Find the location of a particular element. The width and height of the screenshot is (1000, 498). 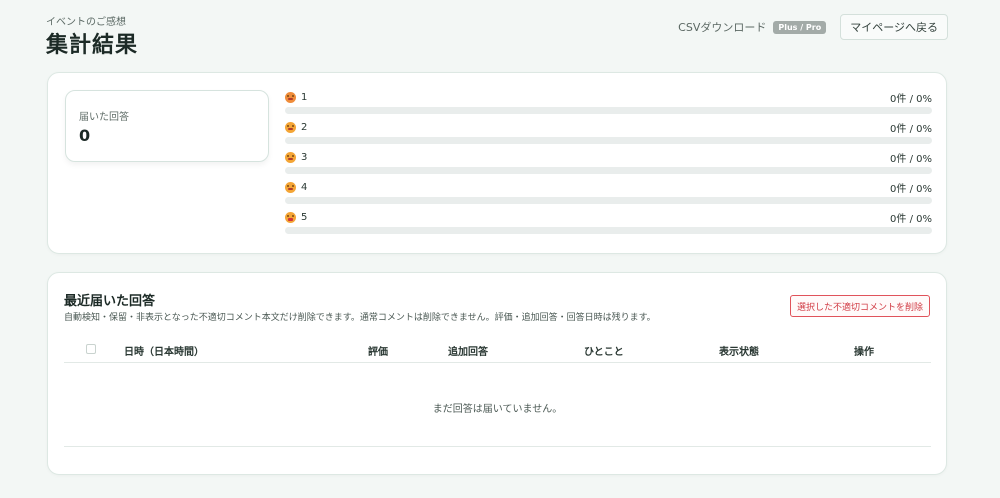

csv-download-label: CSVダウンロード is located at coordinates (722, 27).